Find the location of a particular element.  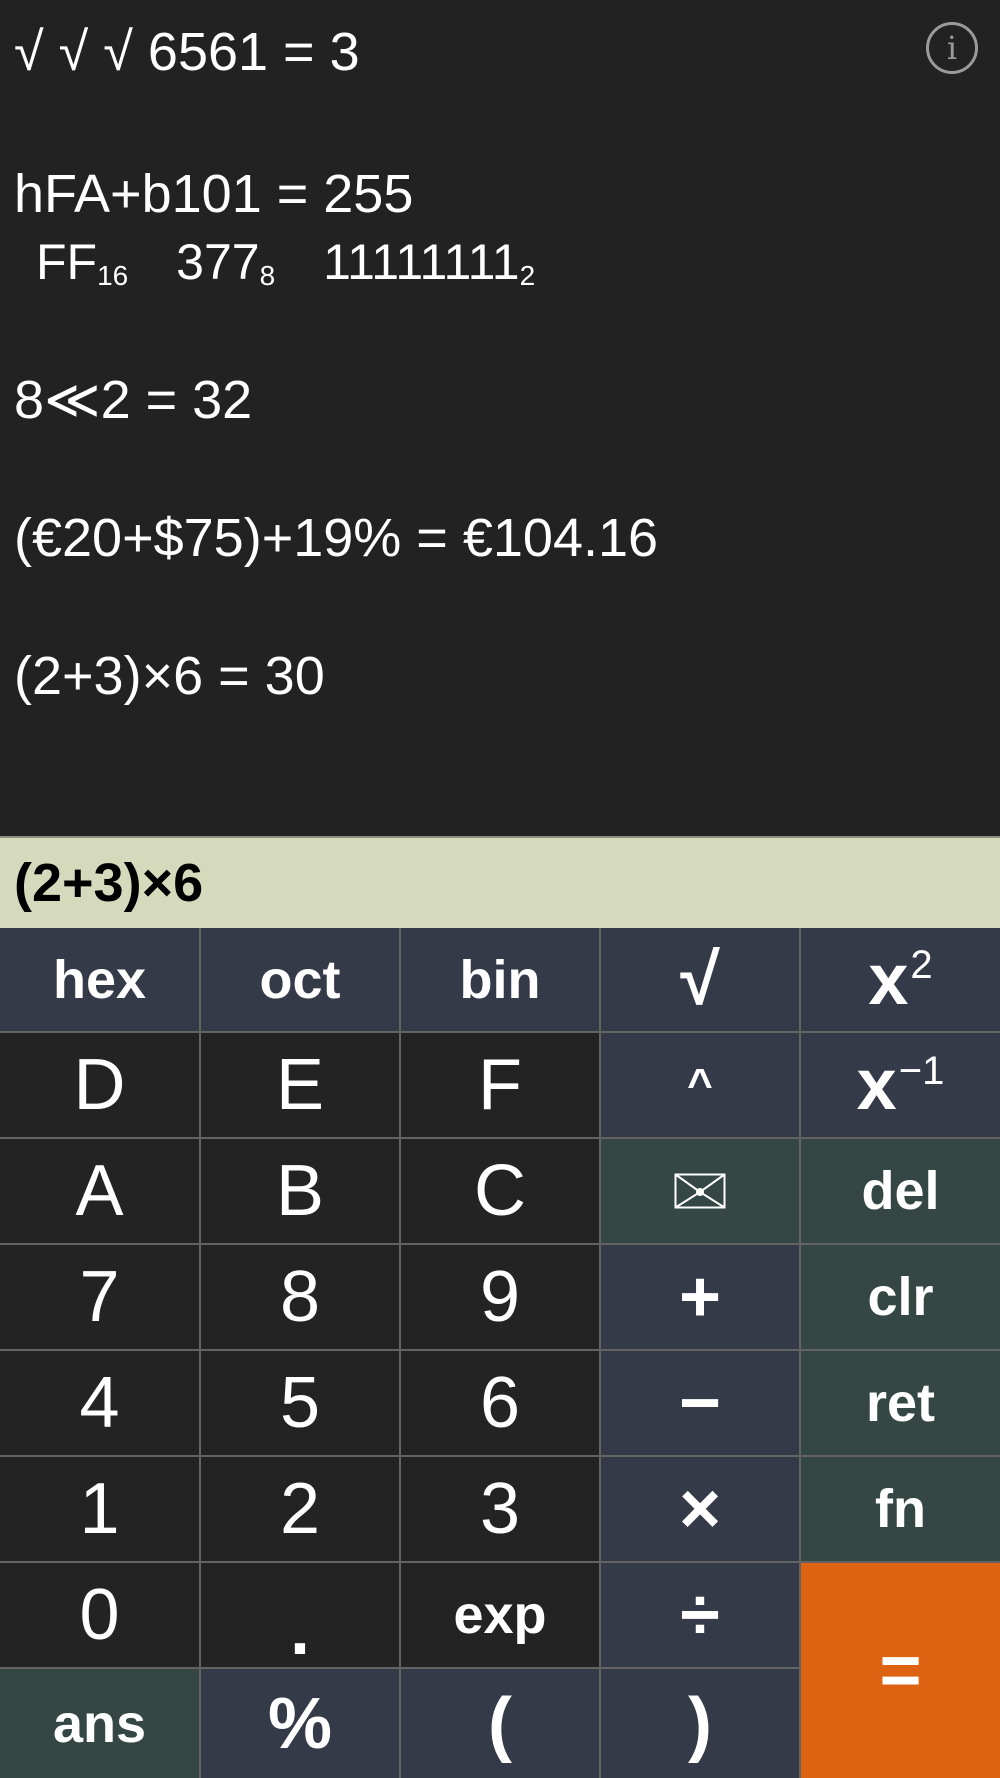

conversion-oct: 3778 is located at coordinates (226, 262).